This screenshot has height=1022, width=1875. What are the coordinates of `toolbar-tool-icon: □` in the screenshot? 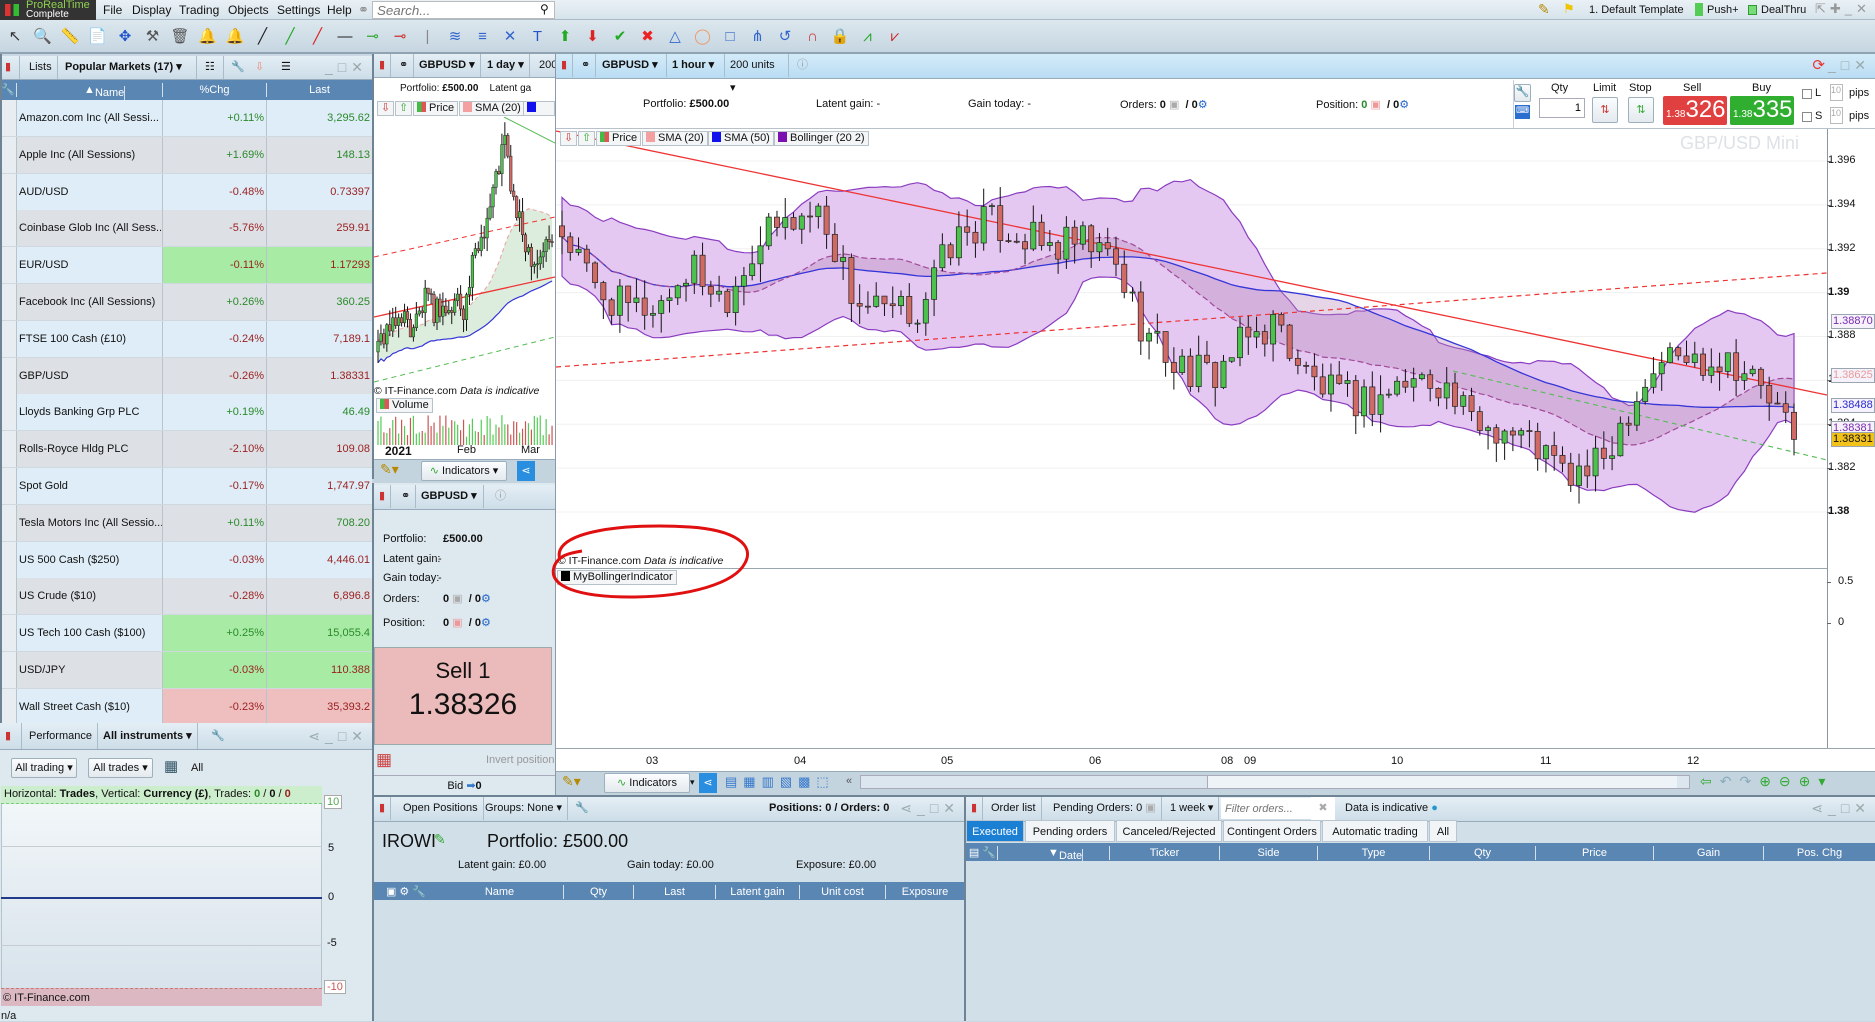 It's located at (730, 37).